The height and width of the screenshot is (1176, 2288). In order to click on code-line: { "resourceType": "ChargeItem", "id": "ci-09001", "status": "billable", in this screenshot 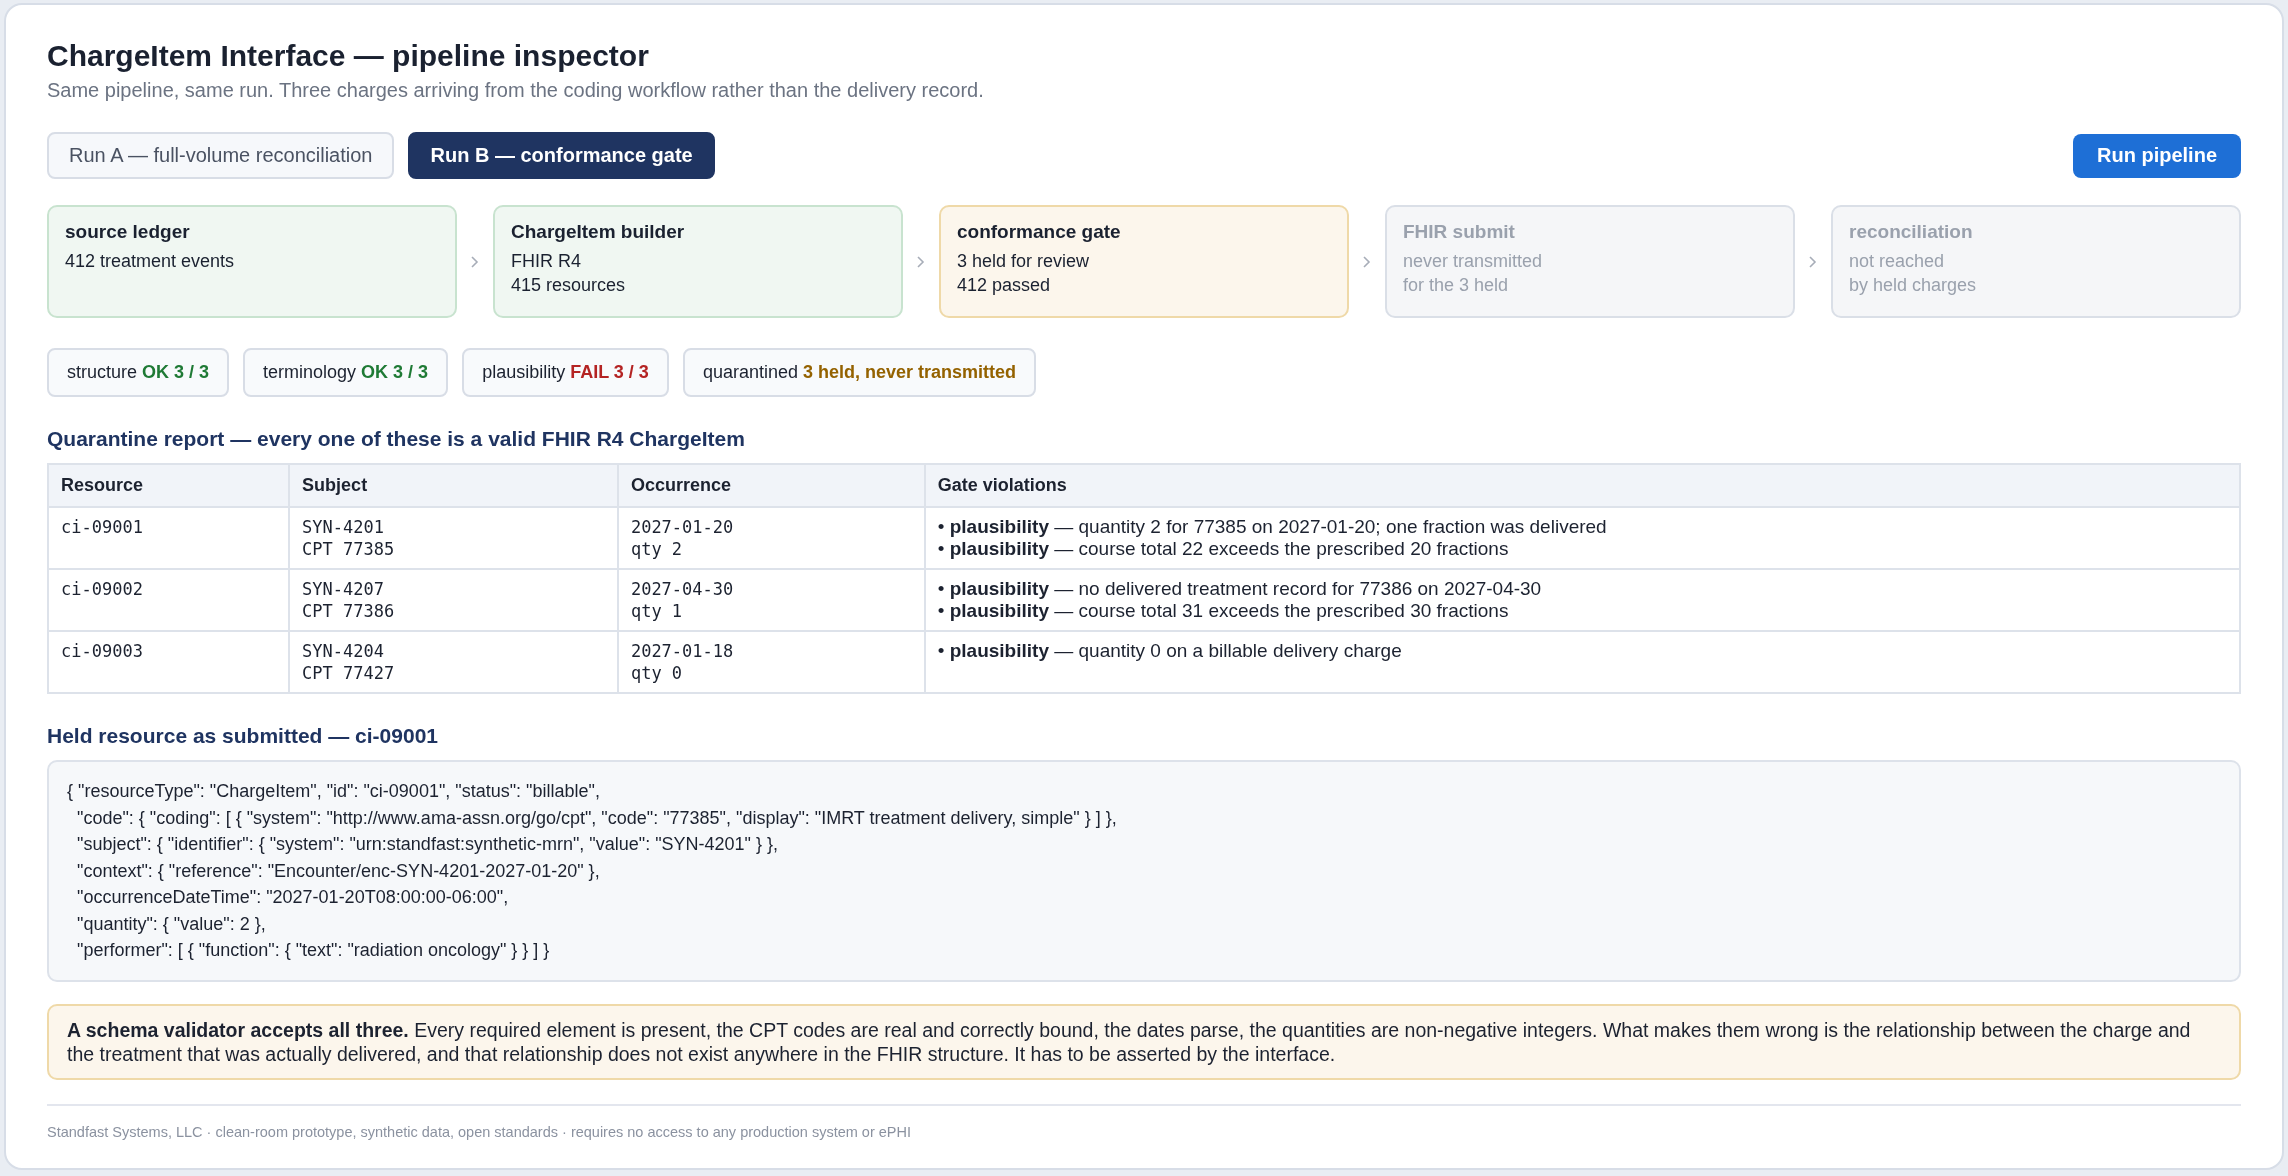, I will do `click(334, 791)`.